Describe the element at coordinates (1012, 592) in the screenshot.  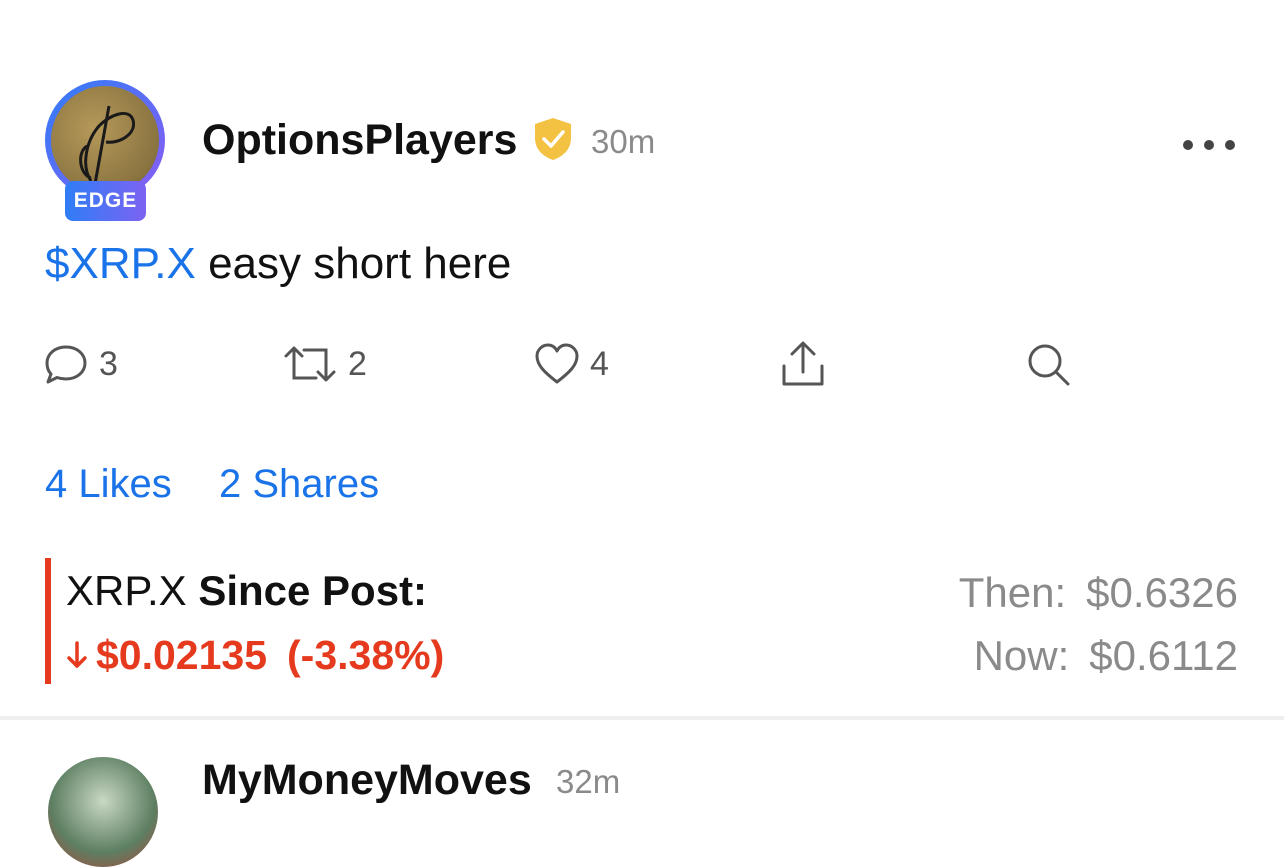
I see `then-label: Then:` at that location.